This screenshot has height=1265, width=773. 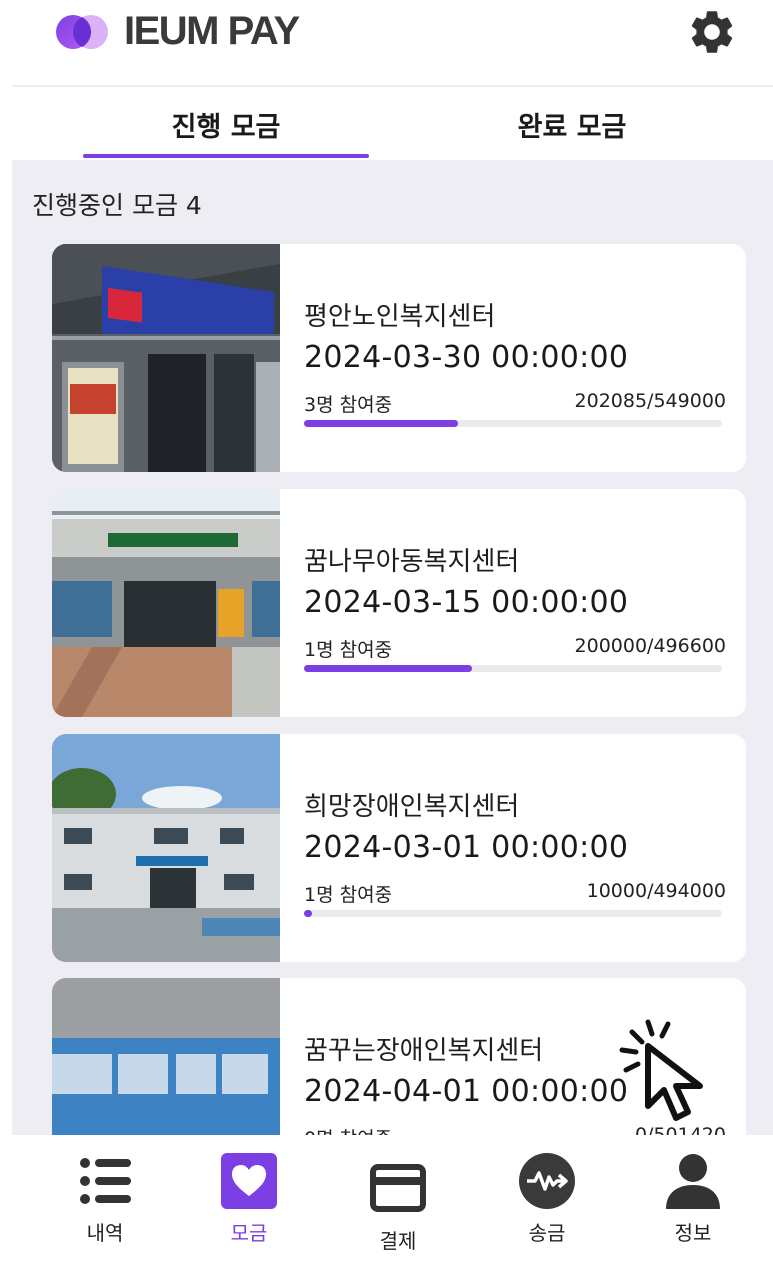 What do you see at coordinates (466, 847) in the screenshot?
I see `campaign-date: 2024-03-01 00:00:00` at bounding box center [466, 847].